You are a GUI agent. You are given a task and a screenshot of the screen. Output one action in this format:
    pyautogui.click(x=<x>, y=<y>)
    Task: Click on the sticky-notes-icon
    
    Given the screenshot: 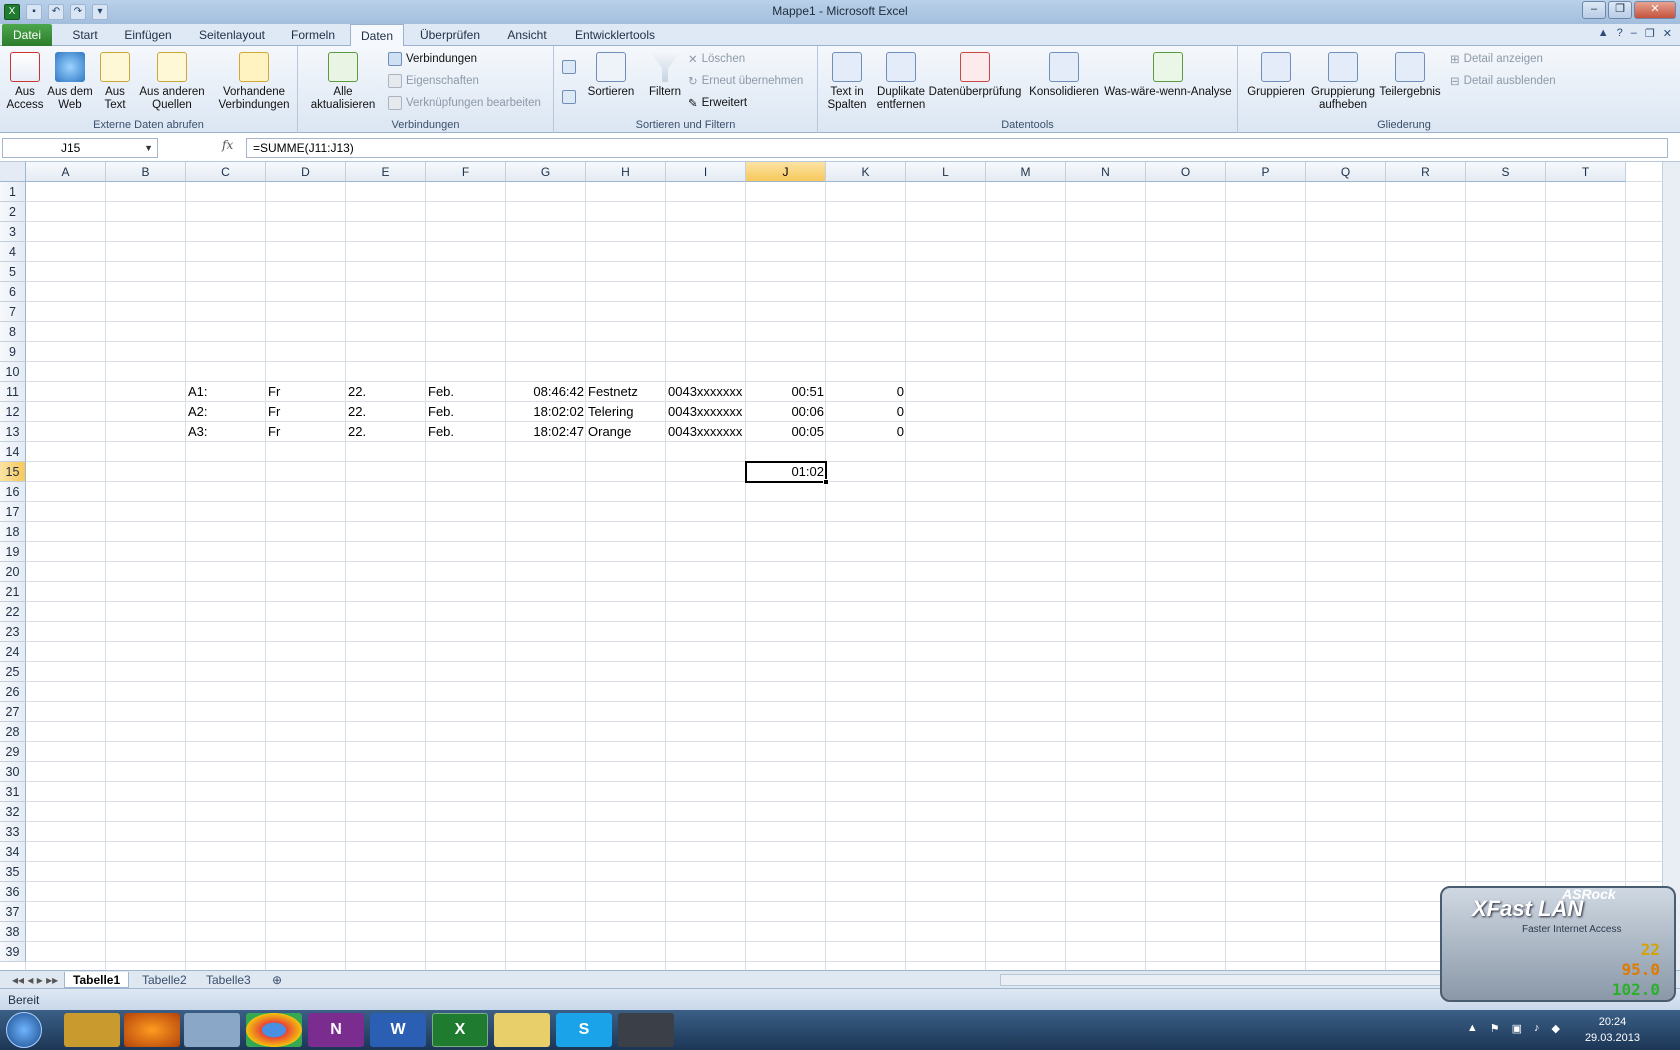 What is the action you would take?
    pyautogui.click(x=522, y=1030)
    